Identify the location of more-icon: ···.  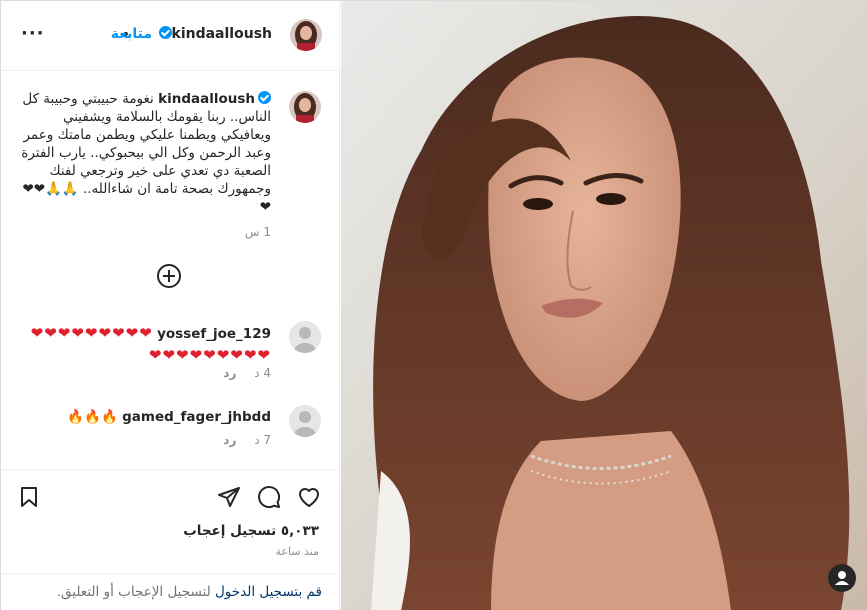
(33, 33).